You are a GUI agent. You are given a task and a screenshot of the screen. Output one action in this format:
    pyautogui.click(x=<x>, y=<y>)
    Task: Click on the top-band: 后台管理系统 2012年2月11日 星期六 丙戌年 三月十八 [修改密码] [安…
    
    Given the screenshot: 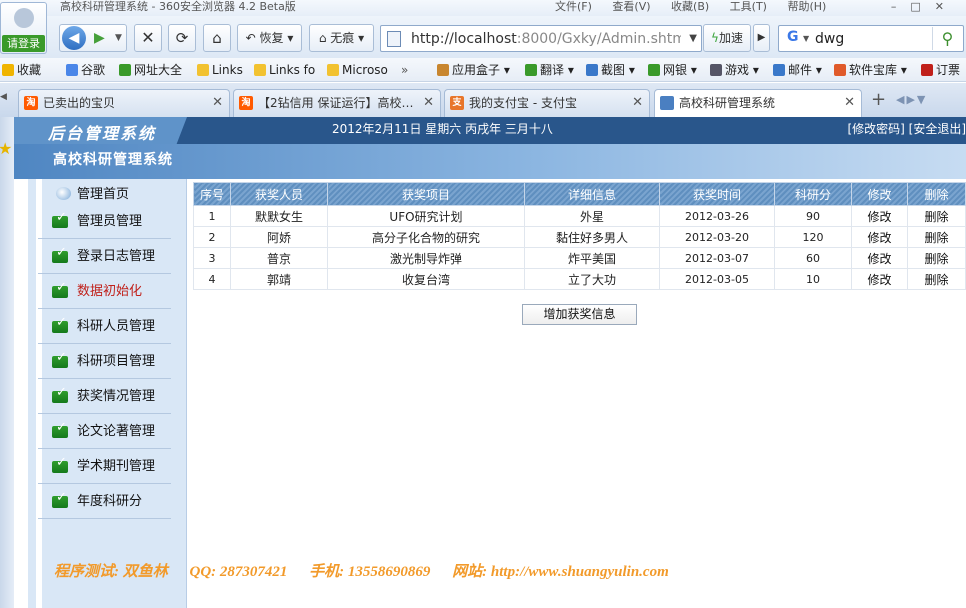 What is the action you would take?
    pyautogui.click(x=490, y=130)
    